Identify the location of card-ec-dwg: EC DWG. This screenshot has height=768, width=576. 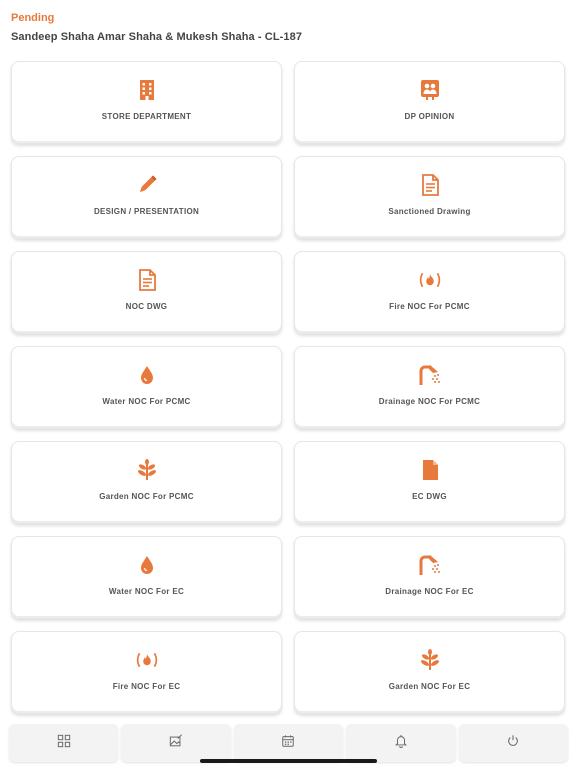
(429, 482).